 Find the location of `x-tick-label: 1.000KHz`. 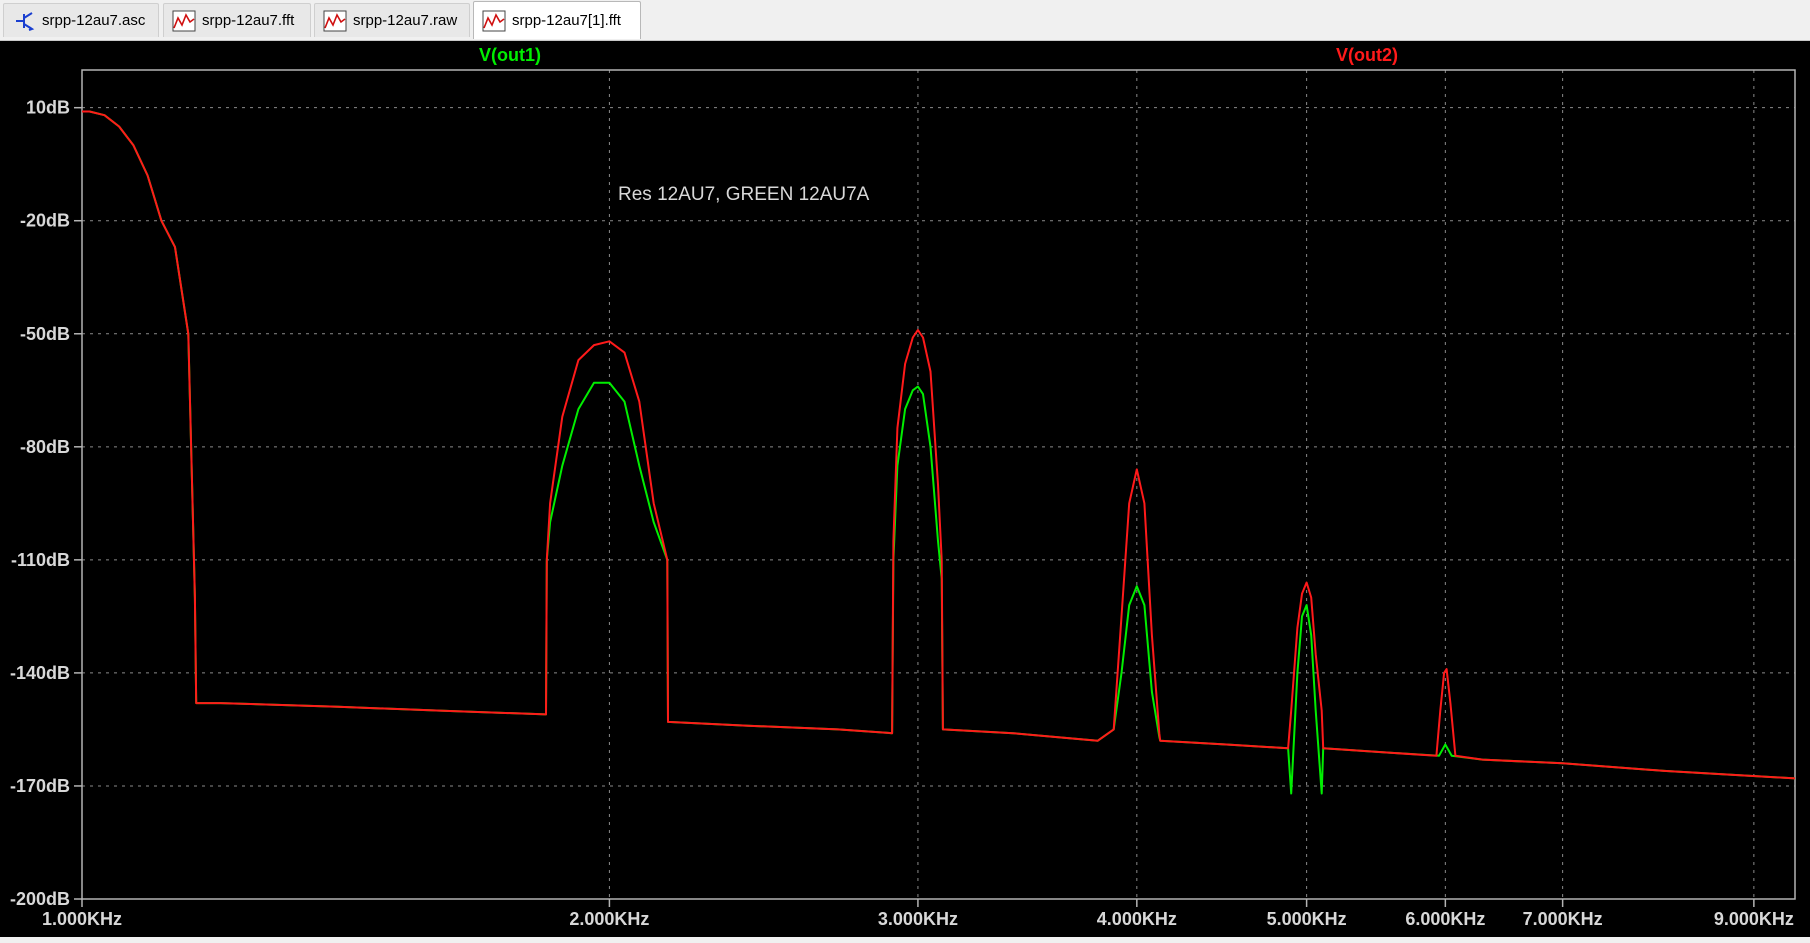

x-tick-label: 1.000KHz is located at coordinates (82, 919).